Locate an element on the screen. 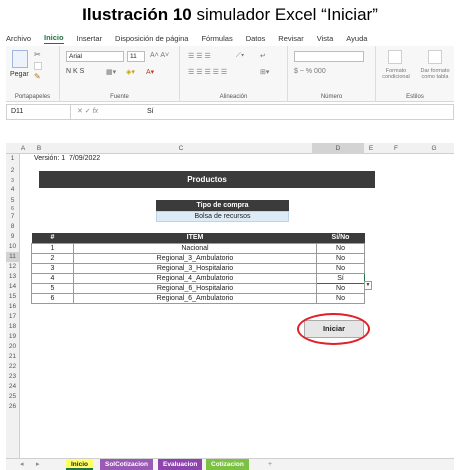 This screenshot has height=470, width=460. tab-cotizacion: Cotizacion is located at coordinates (227, 464).